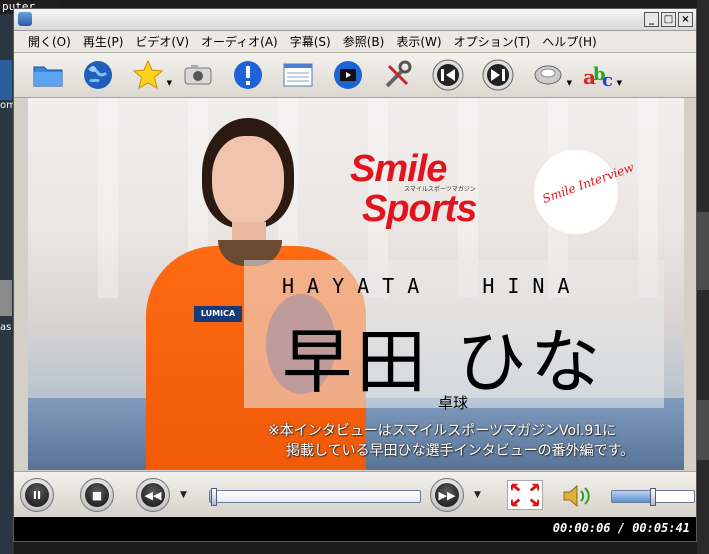  I want to click on logo-line-2: Sports, so click(419, 209).